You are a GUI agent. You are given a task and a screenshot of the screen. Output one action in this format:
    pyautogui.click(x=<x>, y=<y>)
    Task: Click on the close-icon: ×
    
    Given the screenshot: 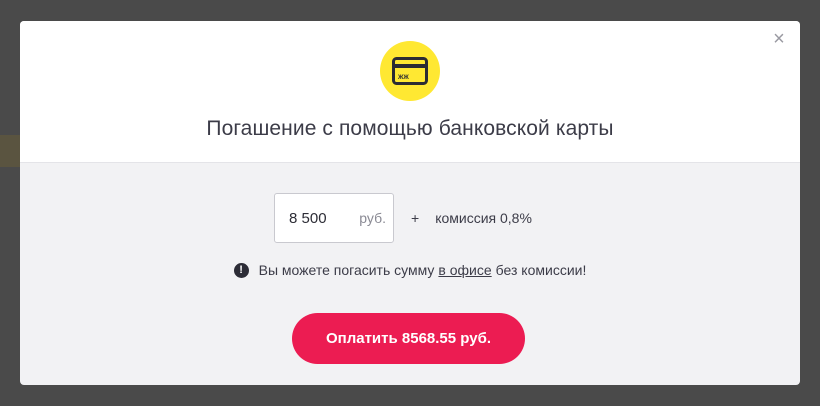 What is the action you would take?
    pyautogui.click(x=779, y=39)
    